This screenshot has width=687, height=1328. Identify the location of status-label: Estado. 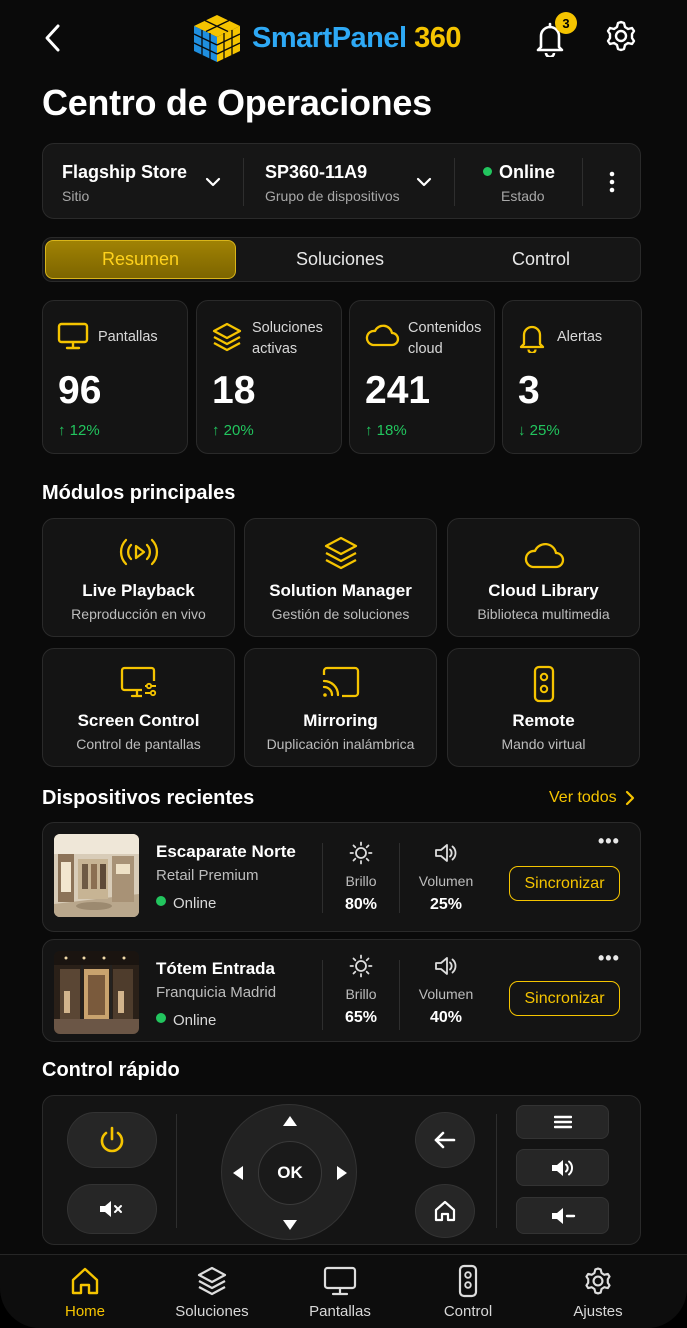
(523, 196).